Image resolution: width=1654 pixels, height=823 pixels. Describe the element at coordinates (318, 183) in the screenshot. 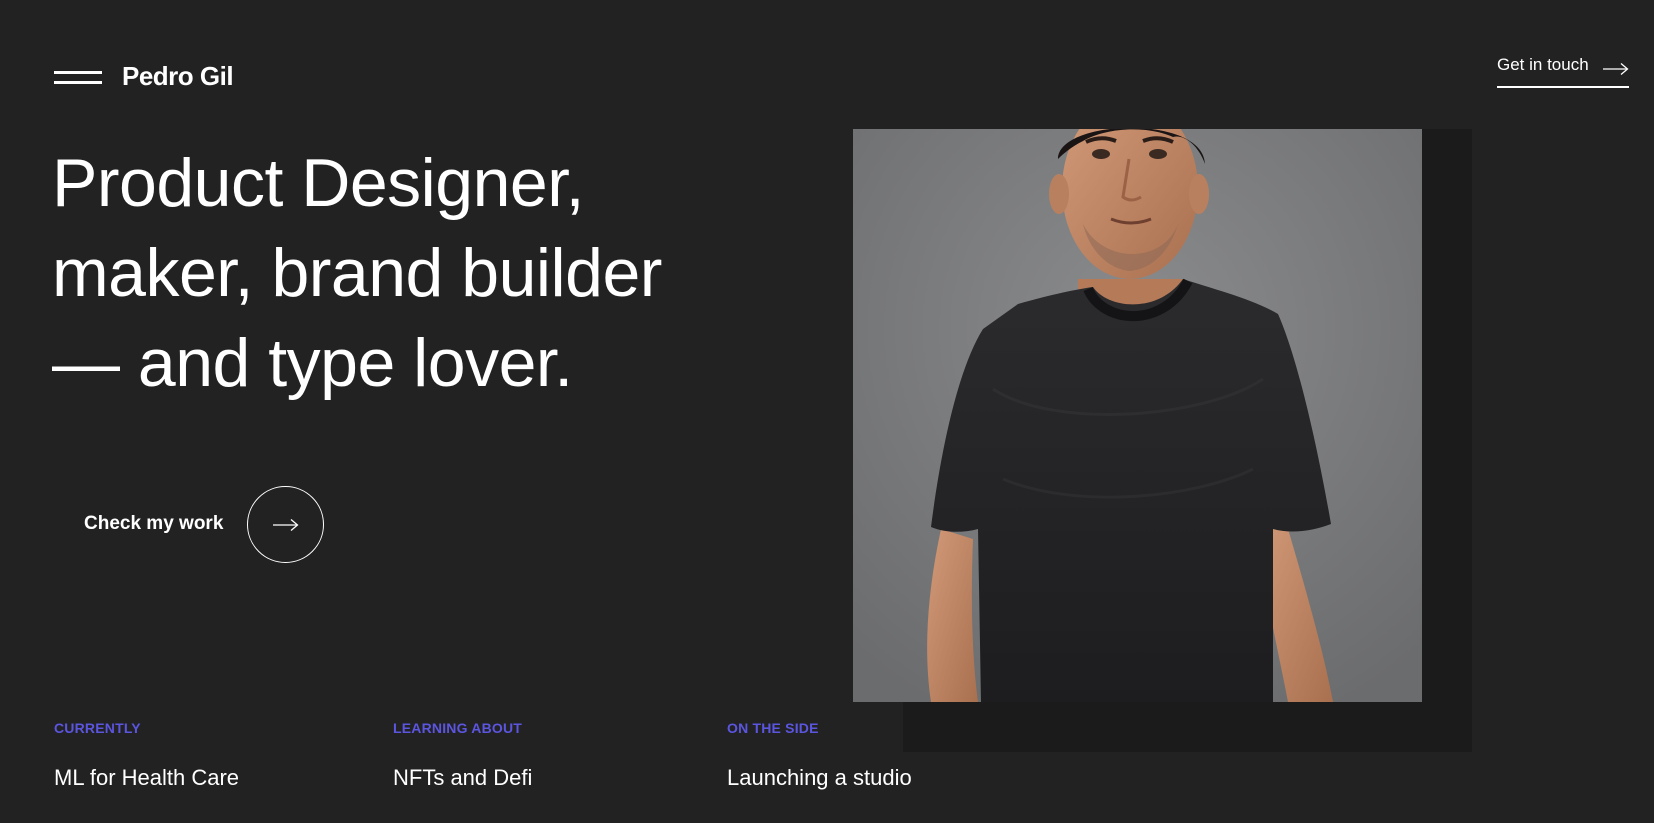

I see `headline-line-1: Product Designer,` at that location.